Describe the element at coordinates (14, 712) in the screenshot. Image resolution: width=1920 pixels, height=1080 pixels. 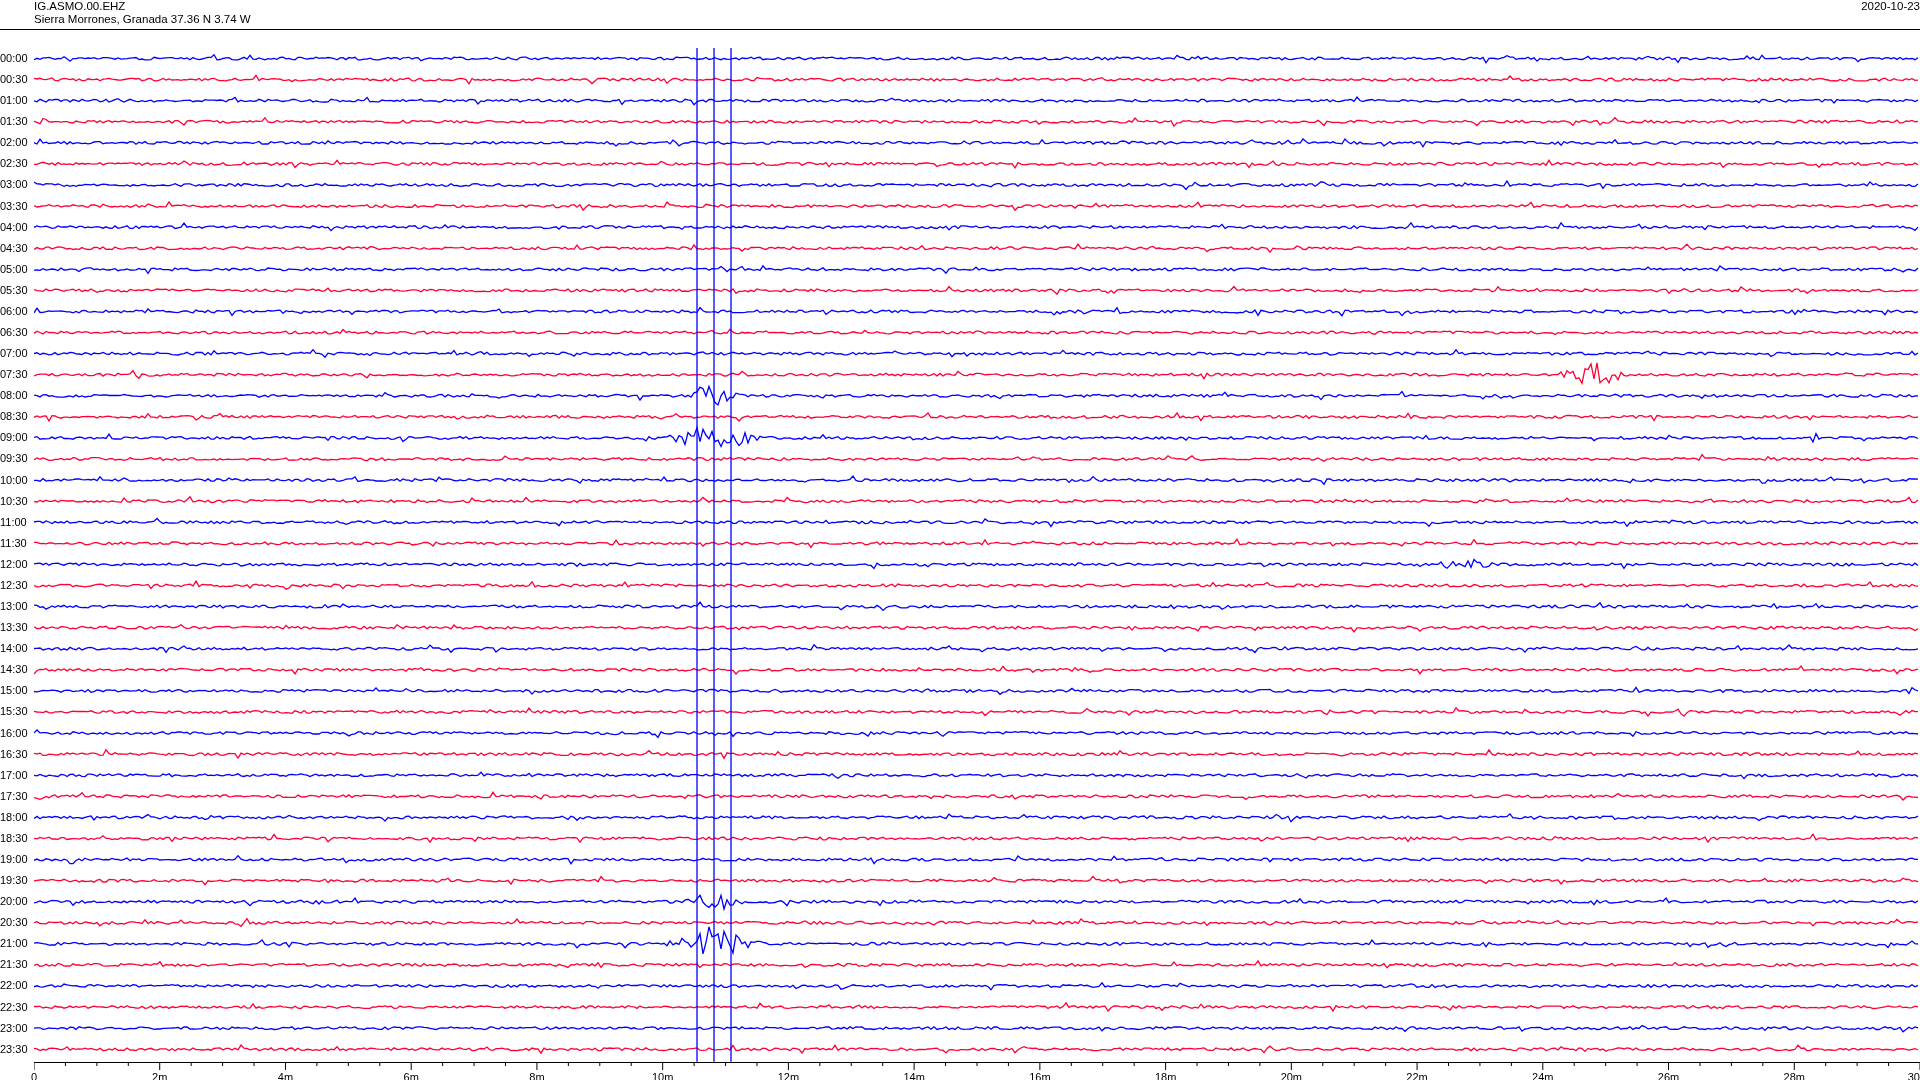
I see `time-label: 15:30` at that location.